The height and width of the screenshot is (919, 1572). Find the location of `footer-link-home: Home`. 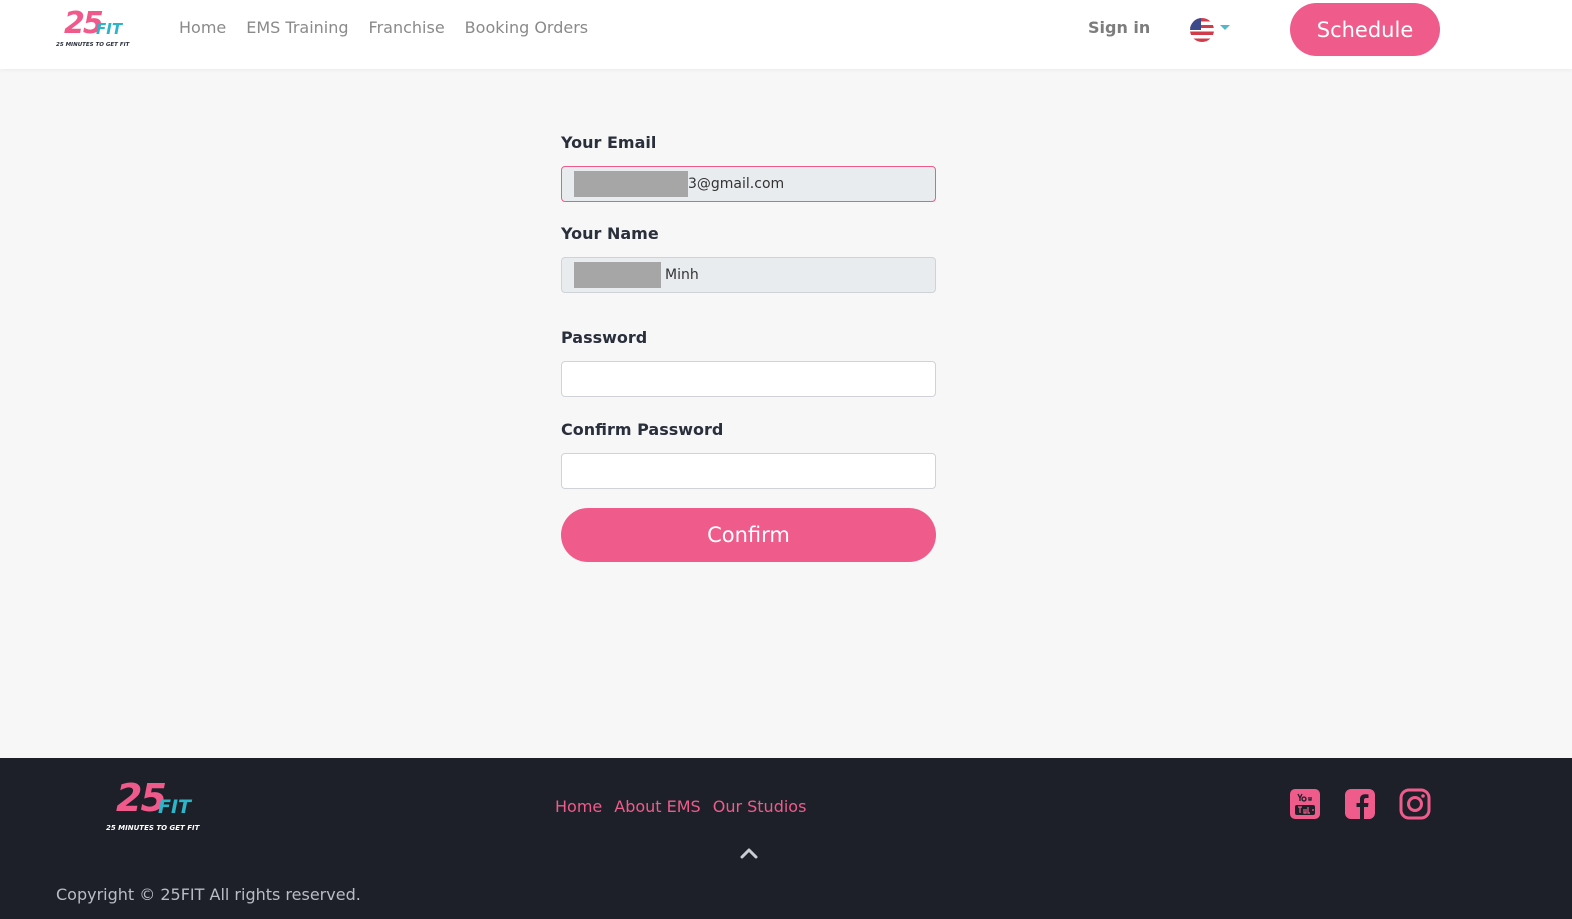

footer-link-home: Home is located at coordinates (578, 807).